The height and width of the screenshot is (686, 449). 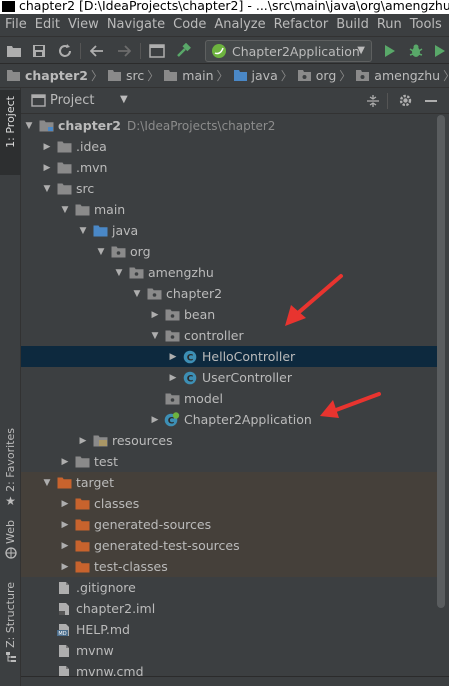 What do you see at coordinates (229, 314) in the screenshot?
I see `tree-node: ▶ bean` at bounding box center [229, 314].